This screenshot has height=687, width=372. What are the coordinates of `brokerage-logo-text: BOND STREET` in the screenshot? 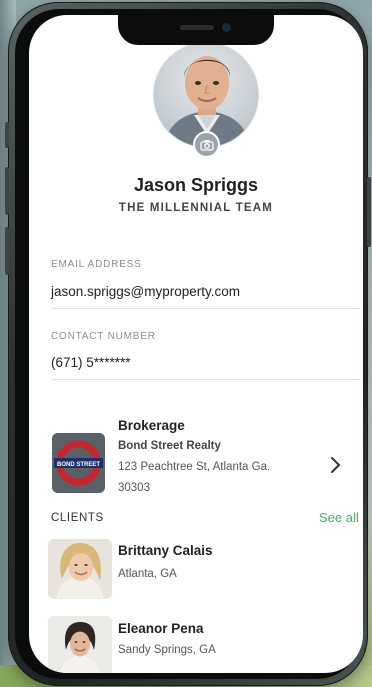 It's located at (78, 465).